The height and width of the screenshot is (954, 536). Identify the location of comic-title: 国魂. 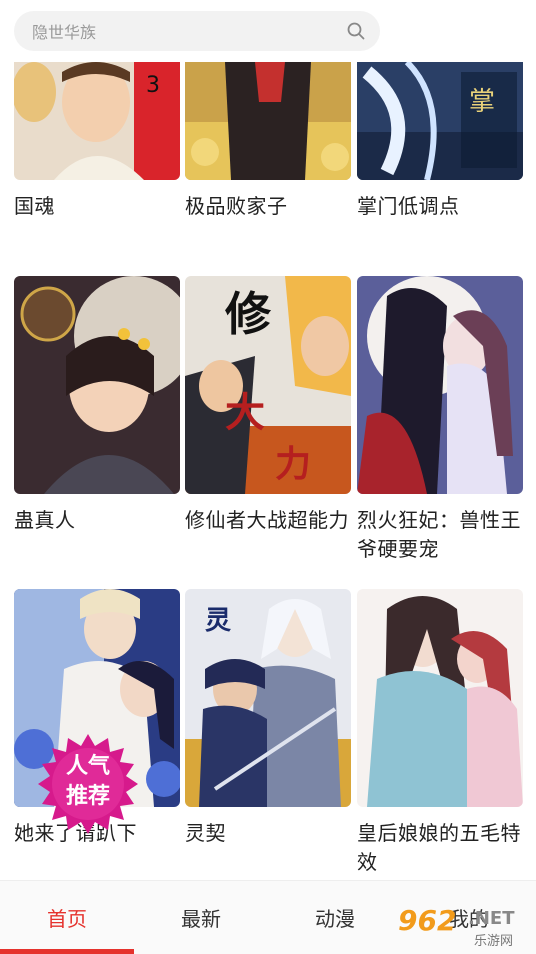
(97, 206).